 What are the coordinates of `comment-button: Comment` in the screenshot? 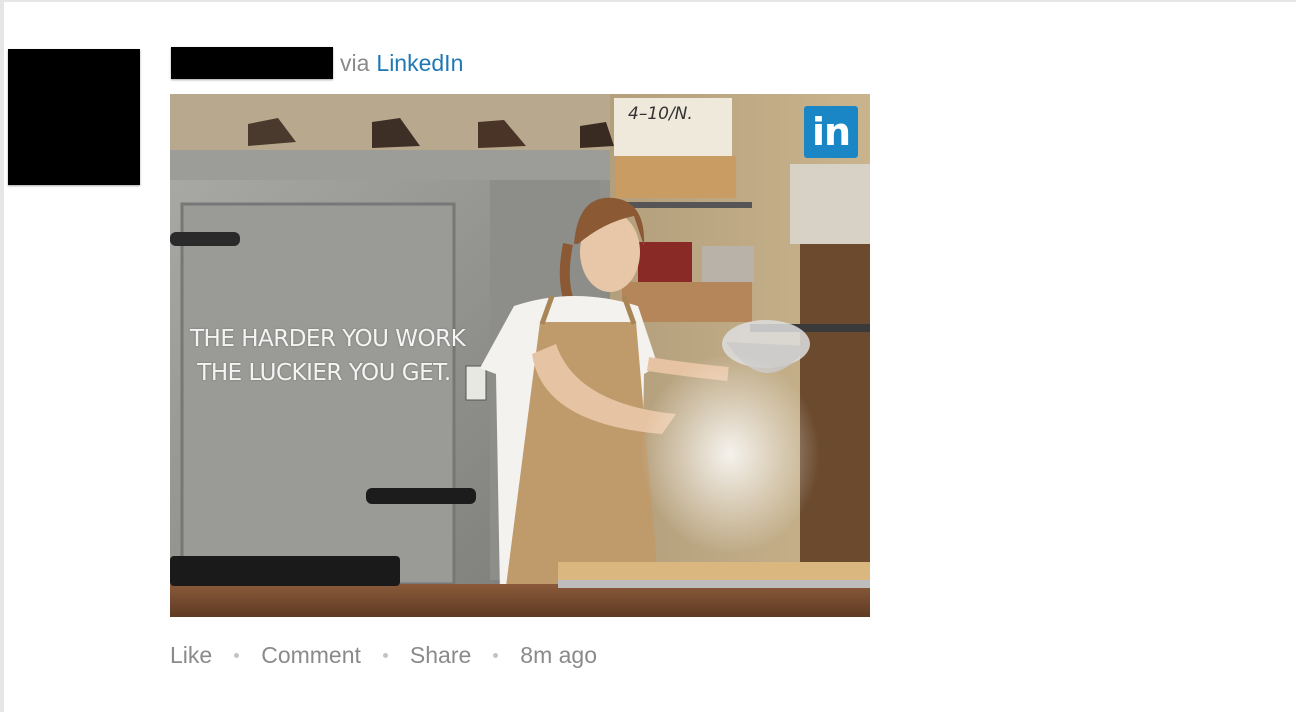 It's located at (311, 655).